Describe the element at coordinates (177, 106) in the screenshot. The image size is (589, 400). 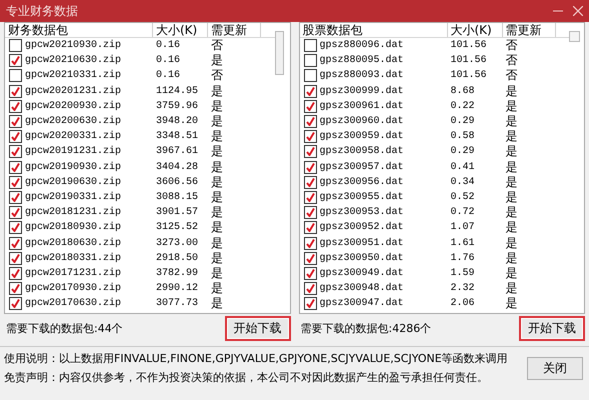
I see `file-size: 3759.96` at that location.